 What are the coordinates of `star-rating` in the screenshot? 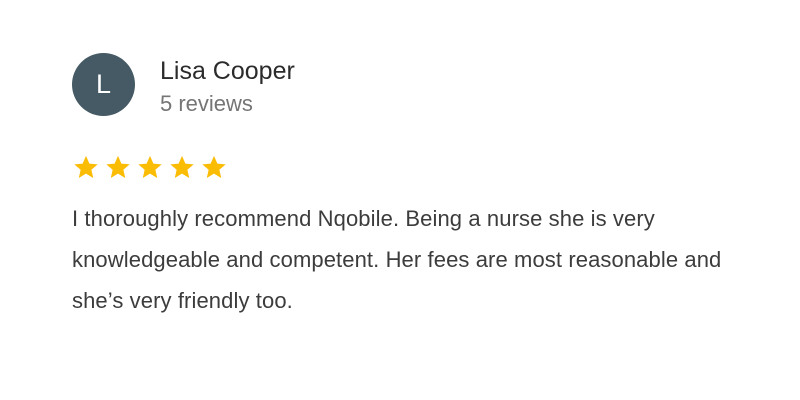 It's located at (150, 167).